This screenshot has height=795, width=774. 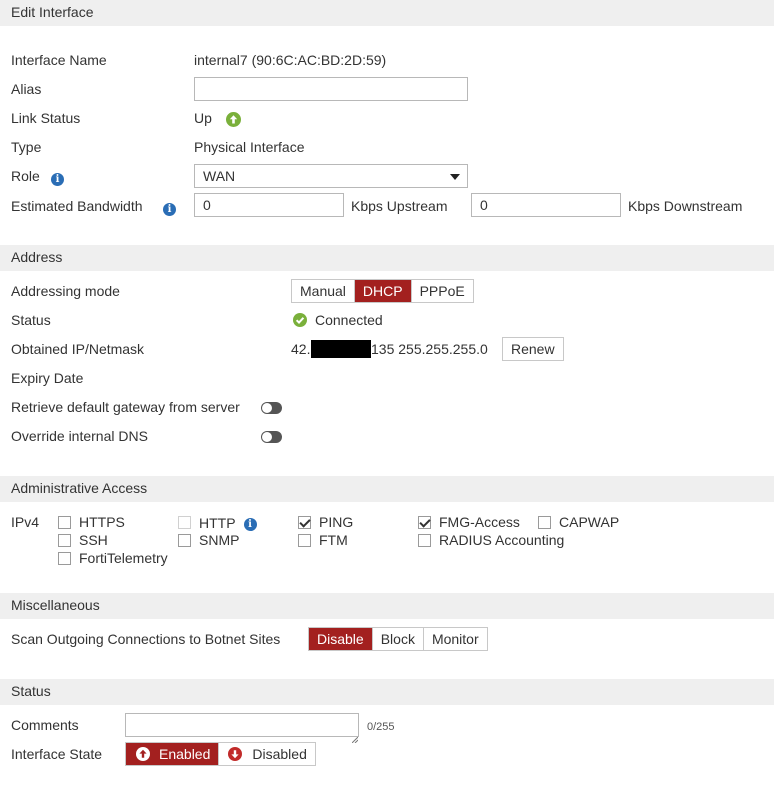 What do you see at coordinates (533, 349) in the screenshot?
I see `renew-button: Renew` at bounding box center [533, 349].